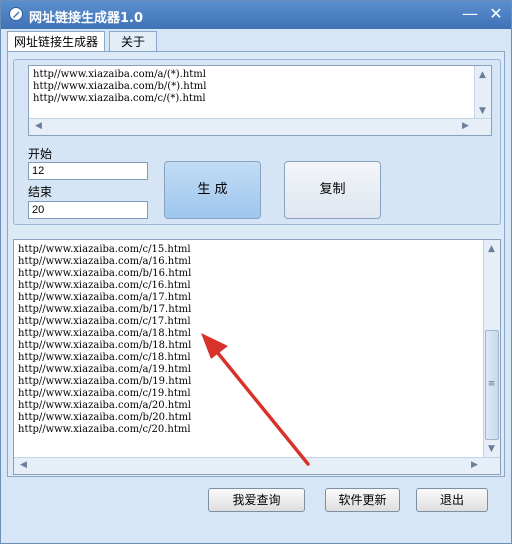 Image resolution: width=512 pixels, height=544 pixels. What do you see at coordinates (104, 297) in the screenshot?
I see `output-line: http//www.xiazaiba.com/a/17.html` at bounding box center [104, 297].